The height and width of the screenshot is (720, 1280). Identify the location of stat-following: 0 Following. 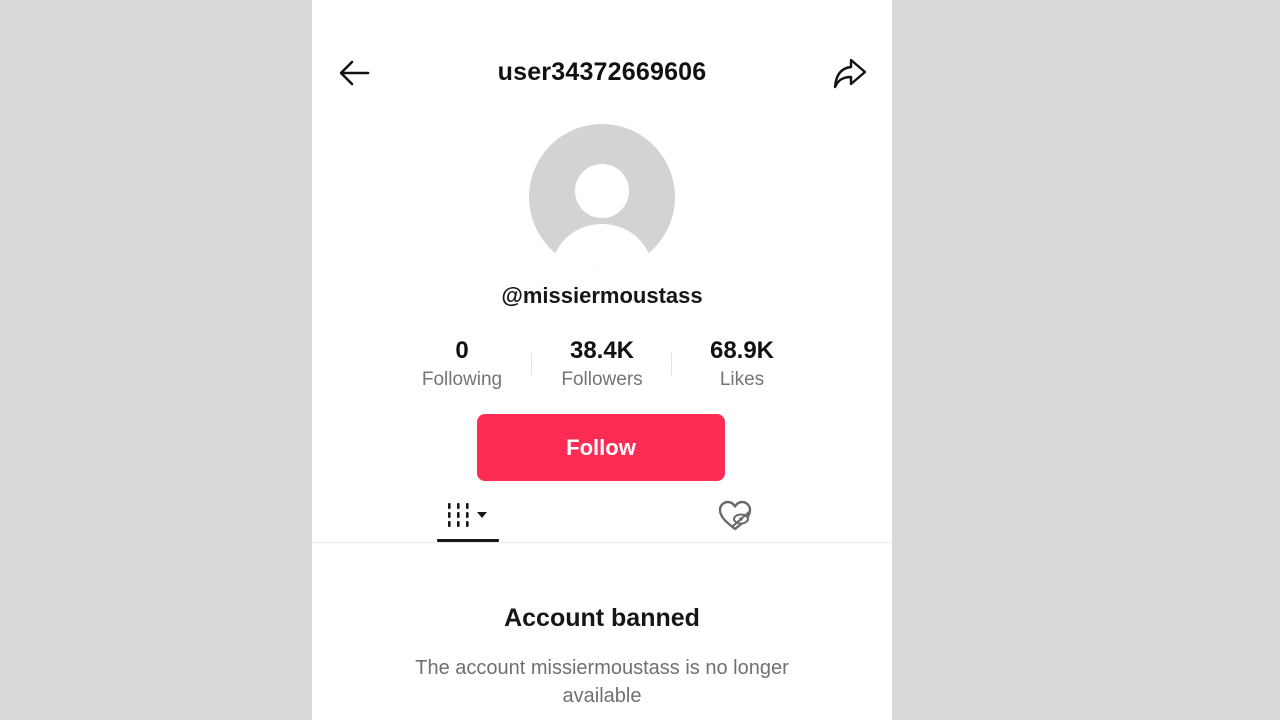
(462, 367).